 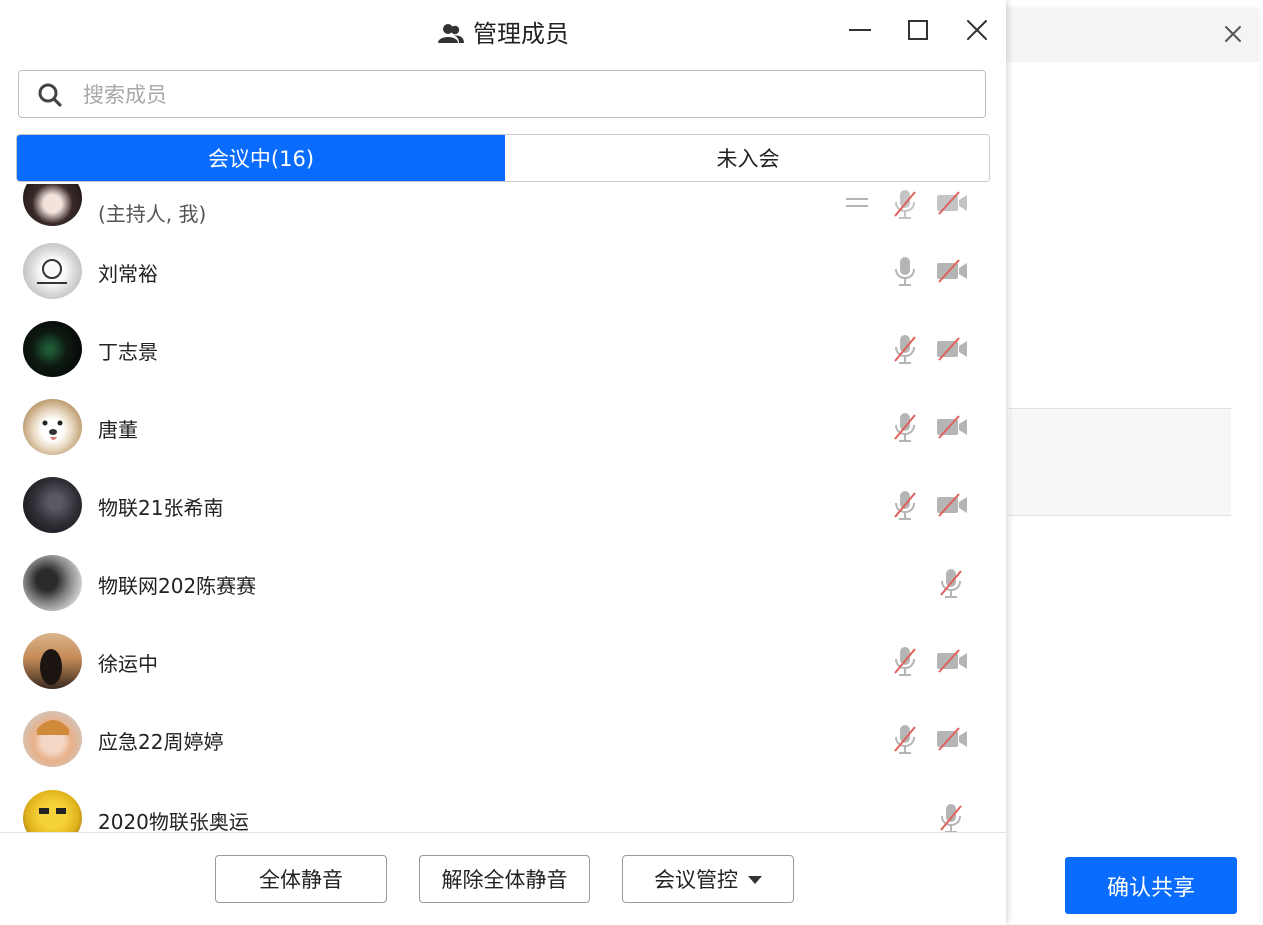 What do you see at coordinates (503, 805) in the screenshot?
I see `list-item: 2020物联张奥运` at bounding box center [503, 805].